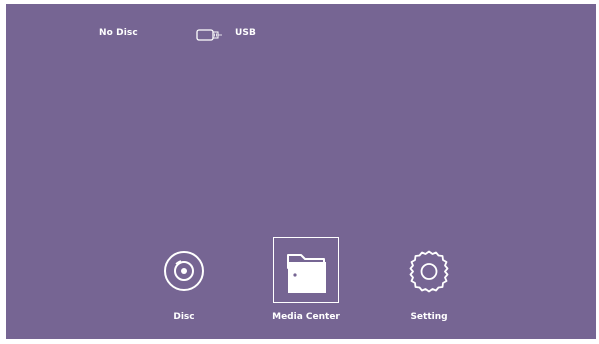 The image size is (599, 344). What do you see at coordinates (306, 317) in the screenshot?
I see `menu-label-media-center: Media Center` at bounding box center [306, 317].